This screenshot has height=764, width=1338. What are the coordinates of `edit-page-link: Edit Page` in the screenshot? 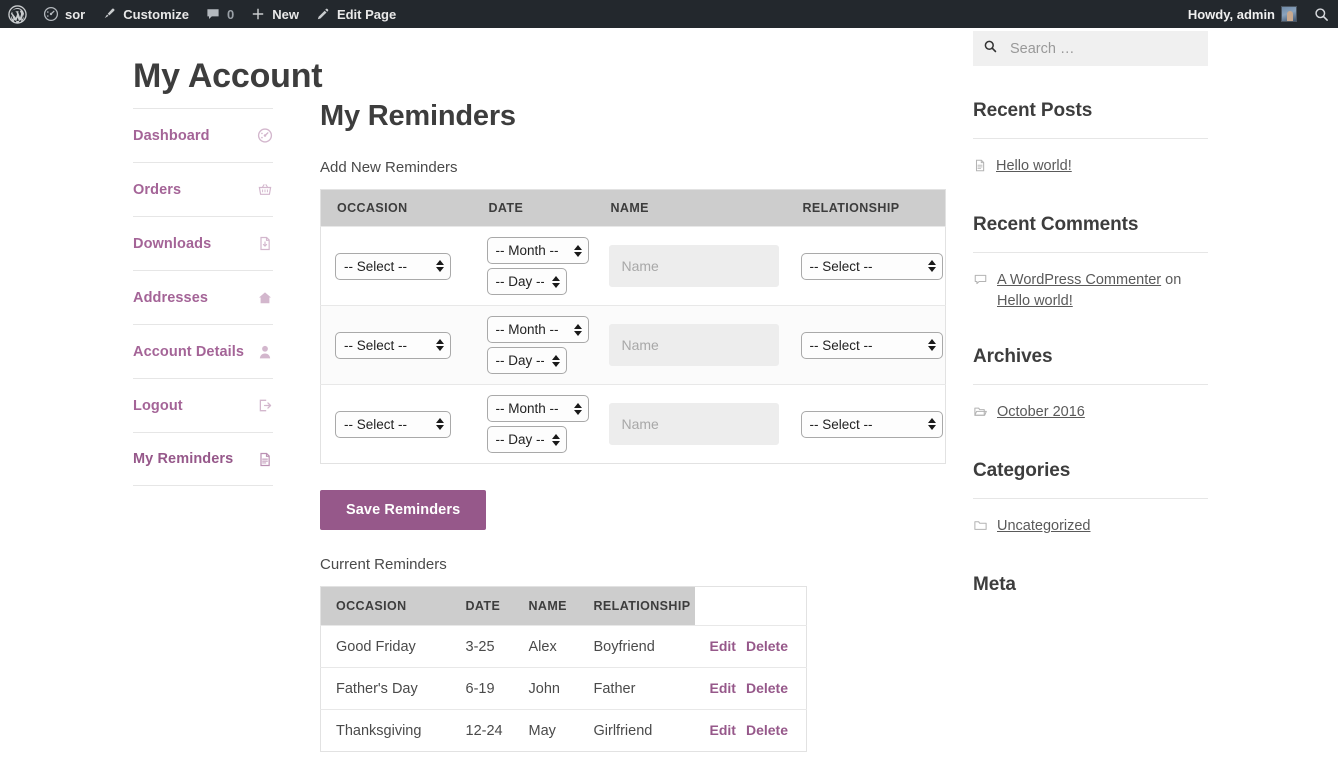 It's located at (355, 14).